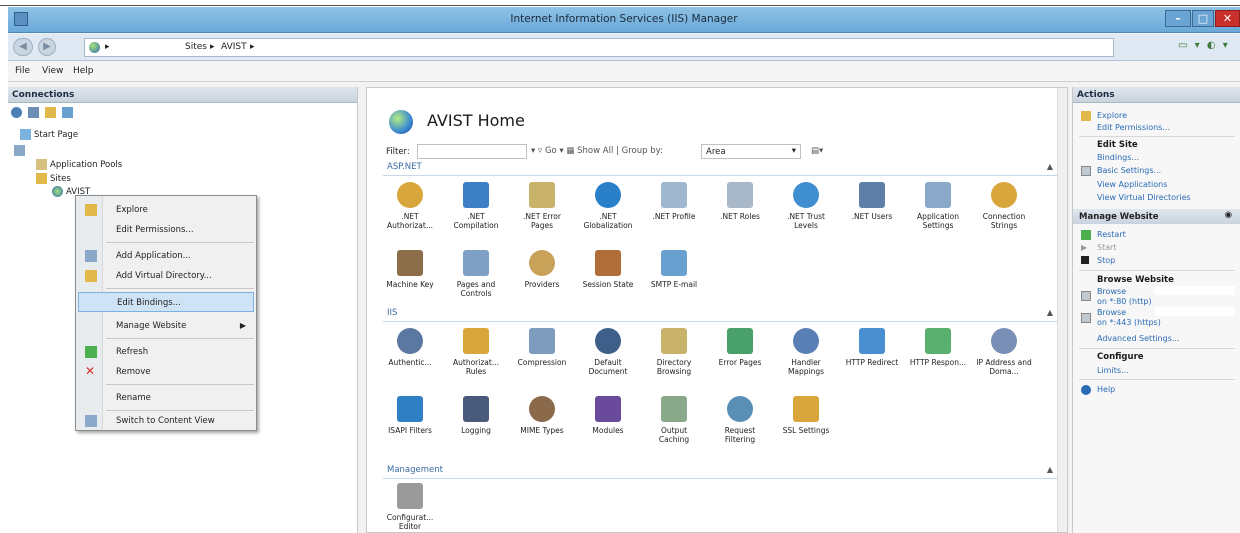 This screenshot has height=533, width=1240. Describe the element at coordinates (608, 352) in the screenshot. I see `feature-tile: Default Document` at that location.